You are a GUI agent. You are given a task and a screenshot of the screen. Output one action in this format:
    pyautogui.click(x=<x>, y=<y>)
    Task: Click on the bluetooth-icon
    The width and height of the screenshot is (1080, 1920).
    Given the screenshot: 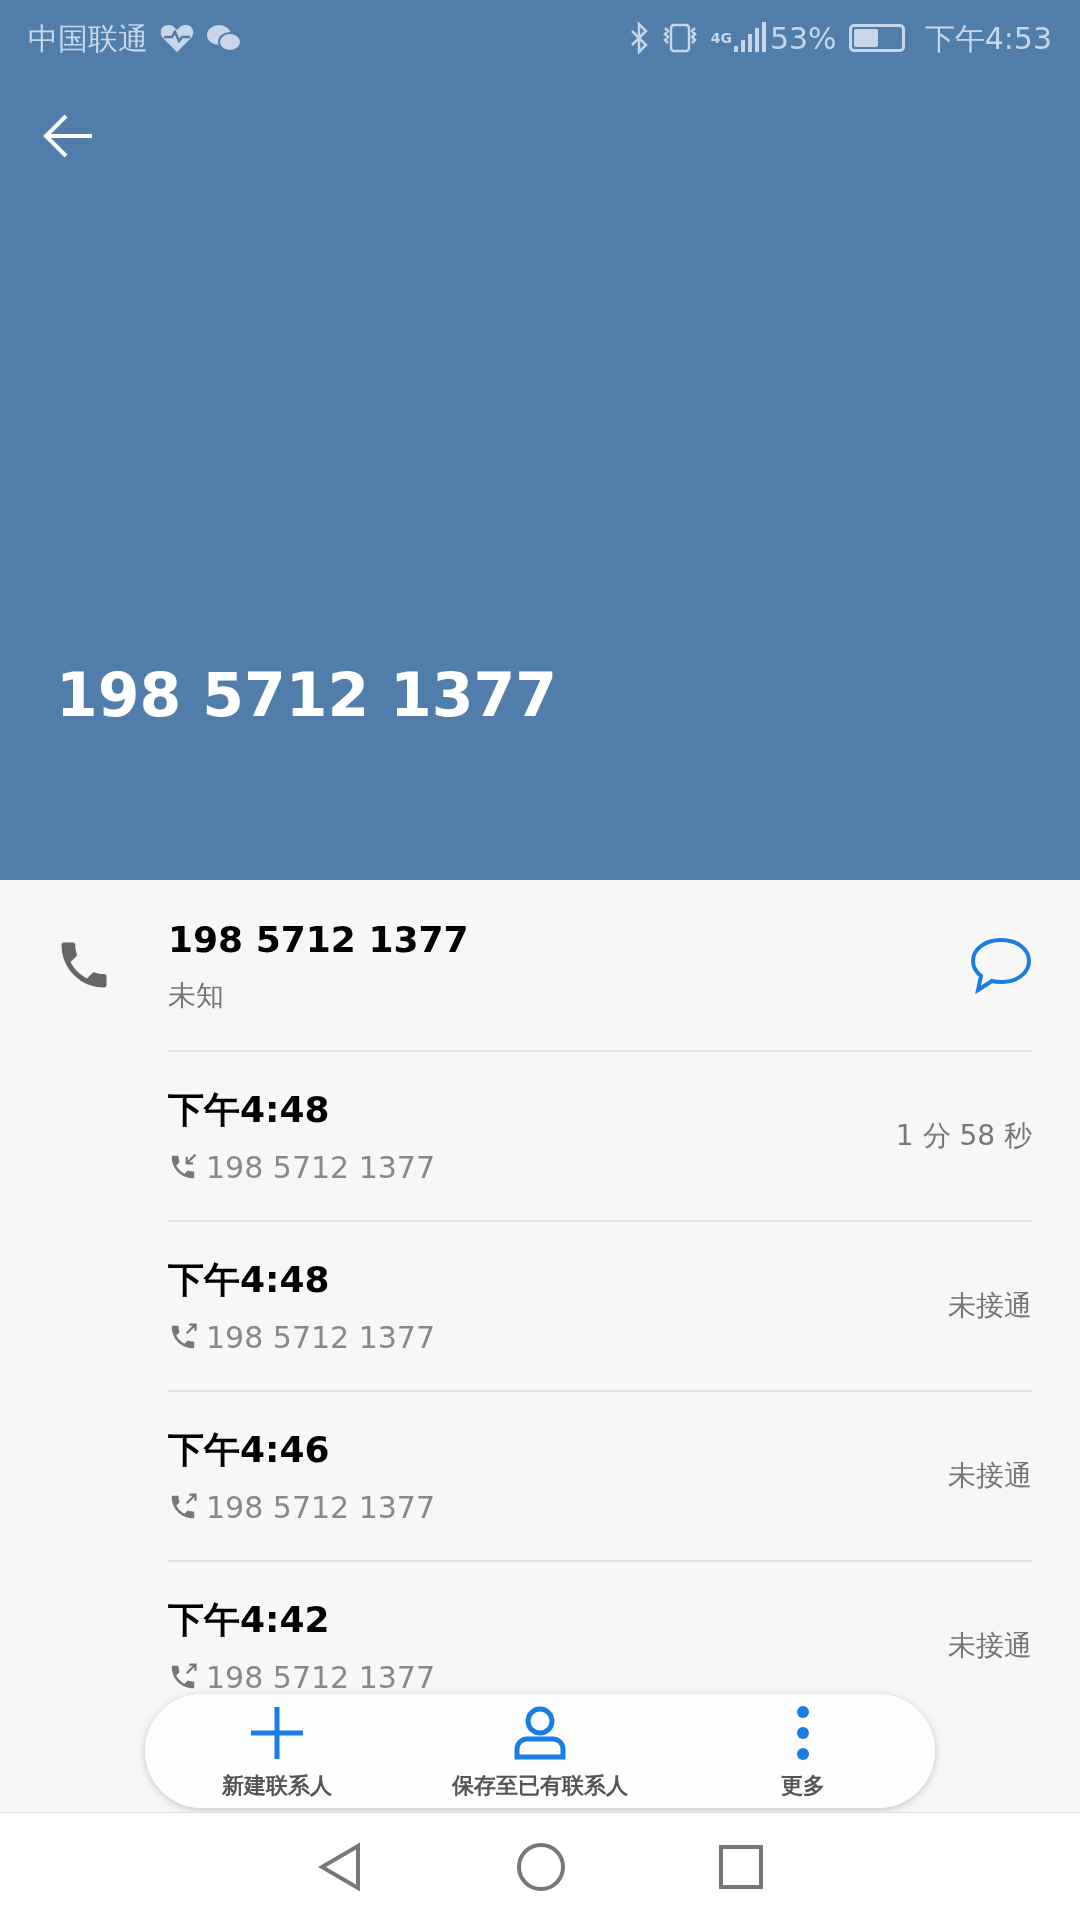 What is the action you would take?
    pyautogui.click(x=638, y=38)
    